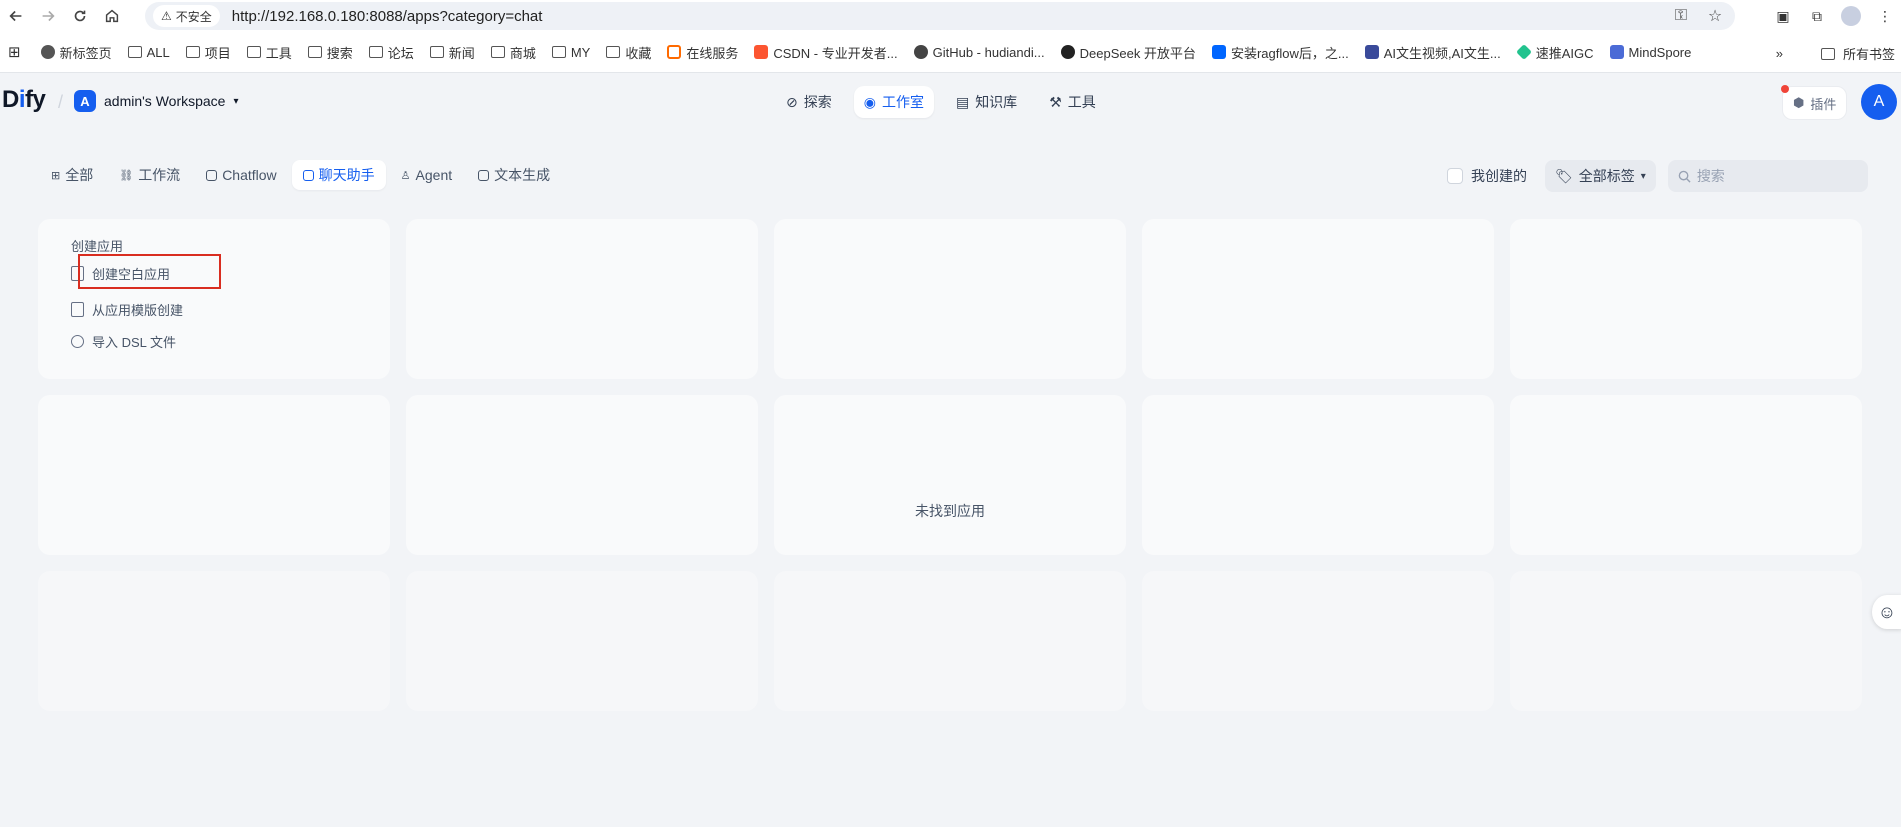  Describe the element at coordinates (514, 175) in the screenshot. I see `tab-text-generation: 文本生成` at that location.